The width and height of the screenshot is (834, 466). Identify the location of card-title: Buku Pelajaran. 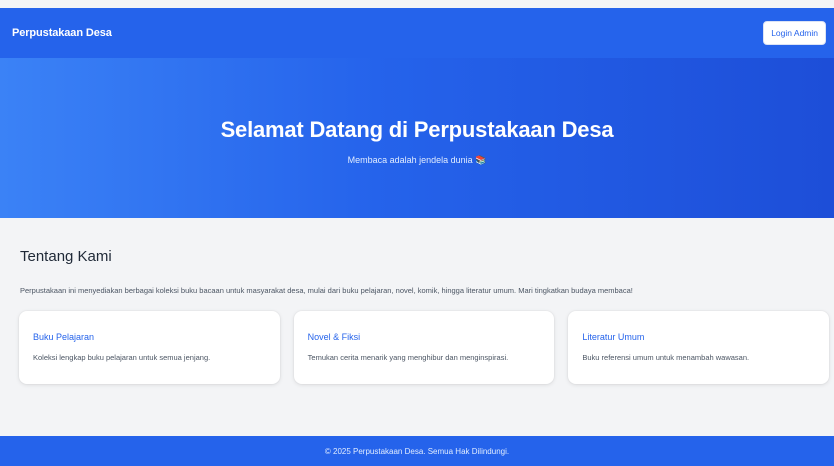
(64, 337).